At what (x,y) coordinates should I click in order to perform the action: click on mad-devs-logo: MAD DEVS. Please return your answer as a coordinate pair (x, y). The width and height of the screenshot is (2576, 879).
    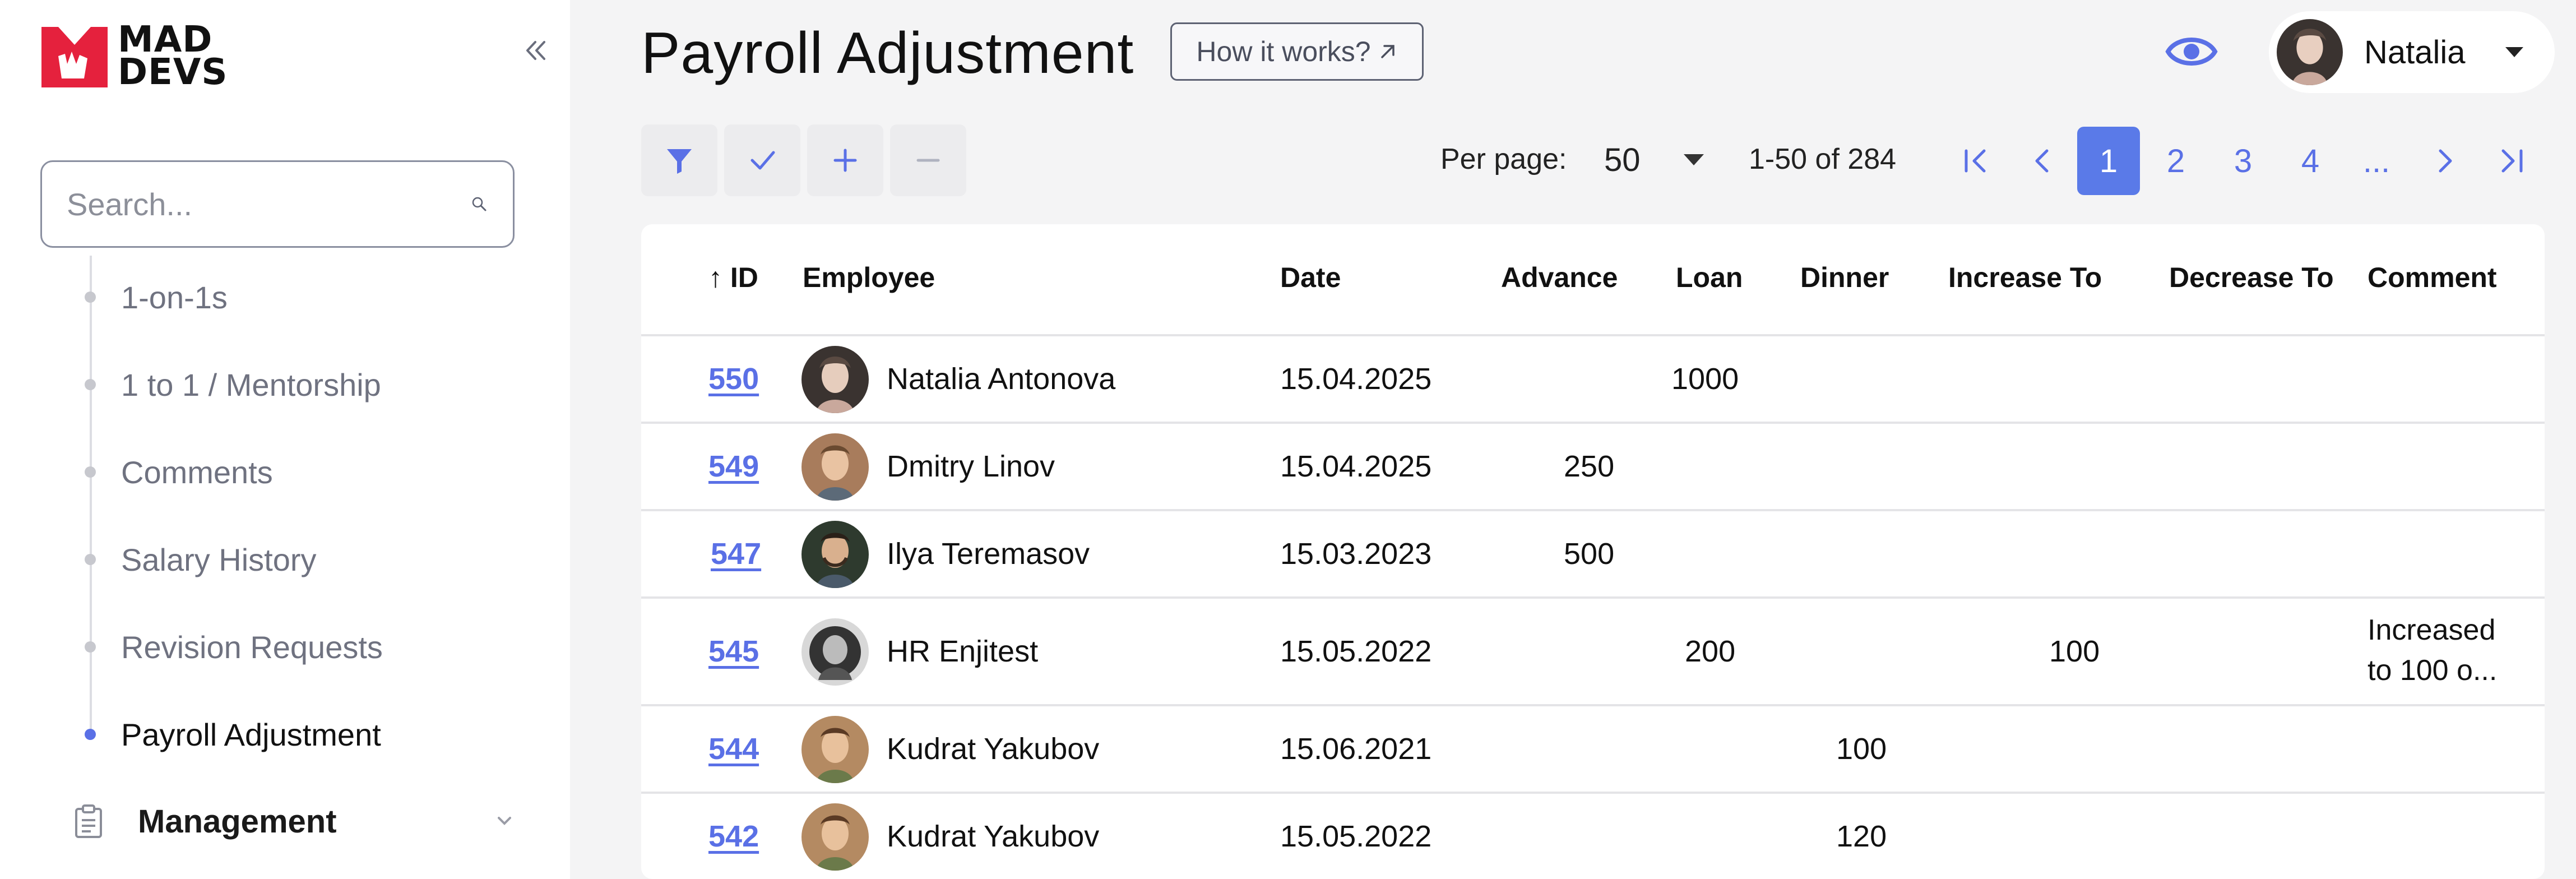
    Looking at the image, I should click on (133, 56).